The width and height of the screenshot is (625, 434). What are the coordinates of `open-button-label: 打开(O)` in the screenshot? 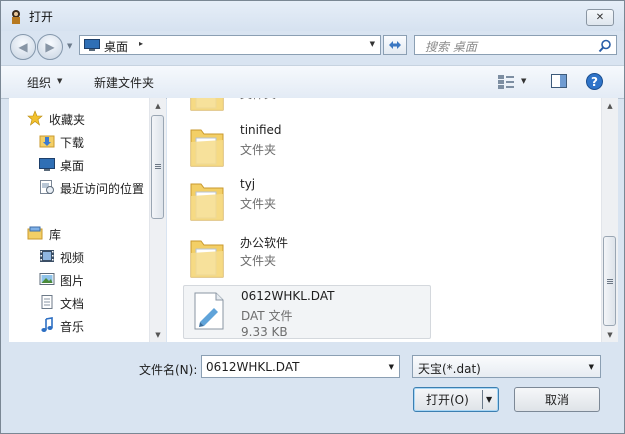 It's located at (447, 400).